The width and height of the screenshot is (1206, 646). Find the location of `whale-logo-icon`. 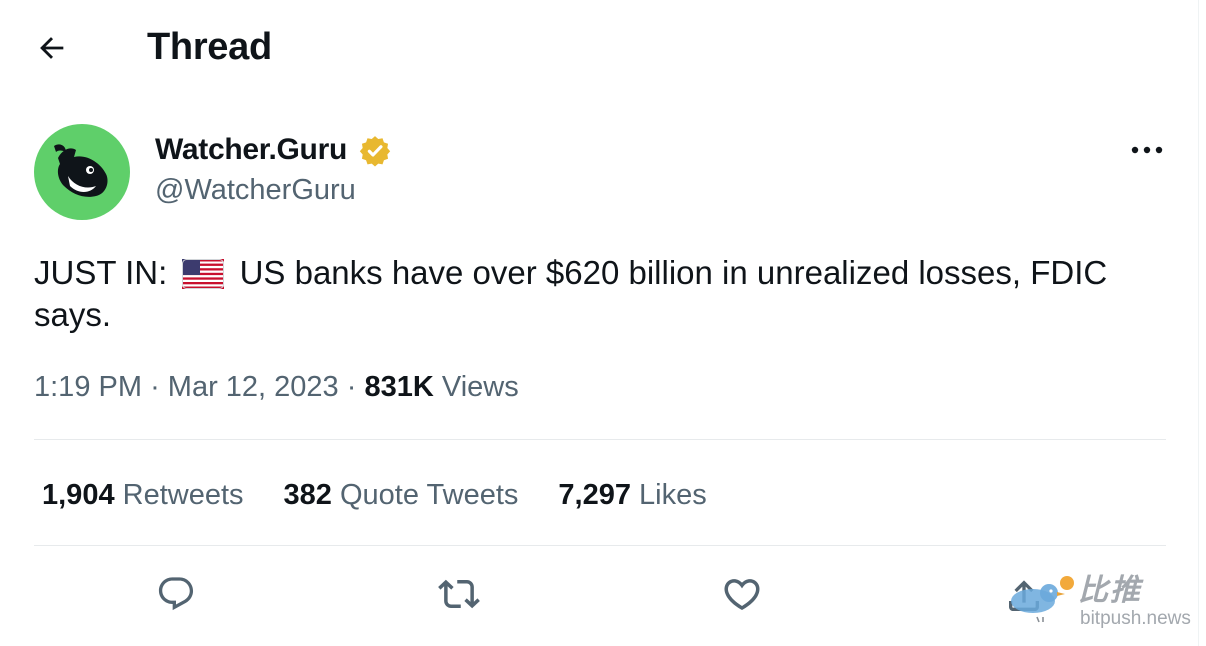

whale-logo-icon is located at coordinates (81, 170).